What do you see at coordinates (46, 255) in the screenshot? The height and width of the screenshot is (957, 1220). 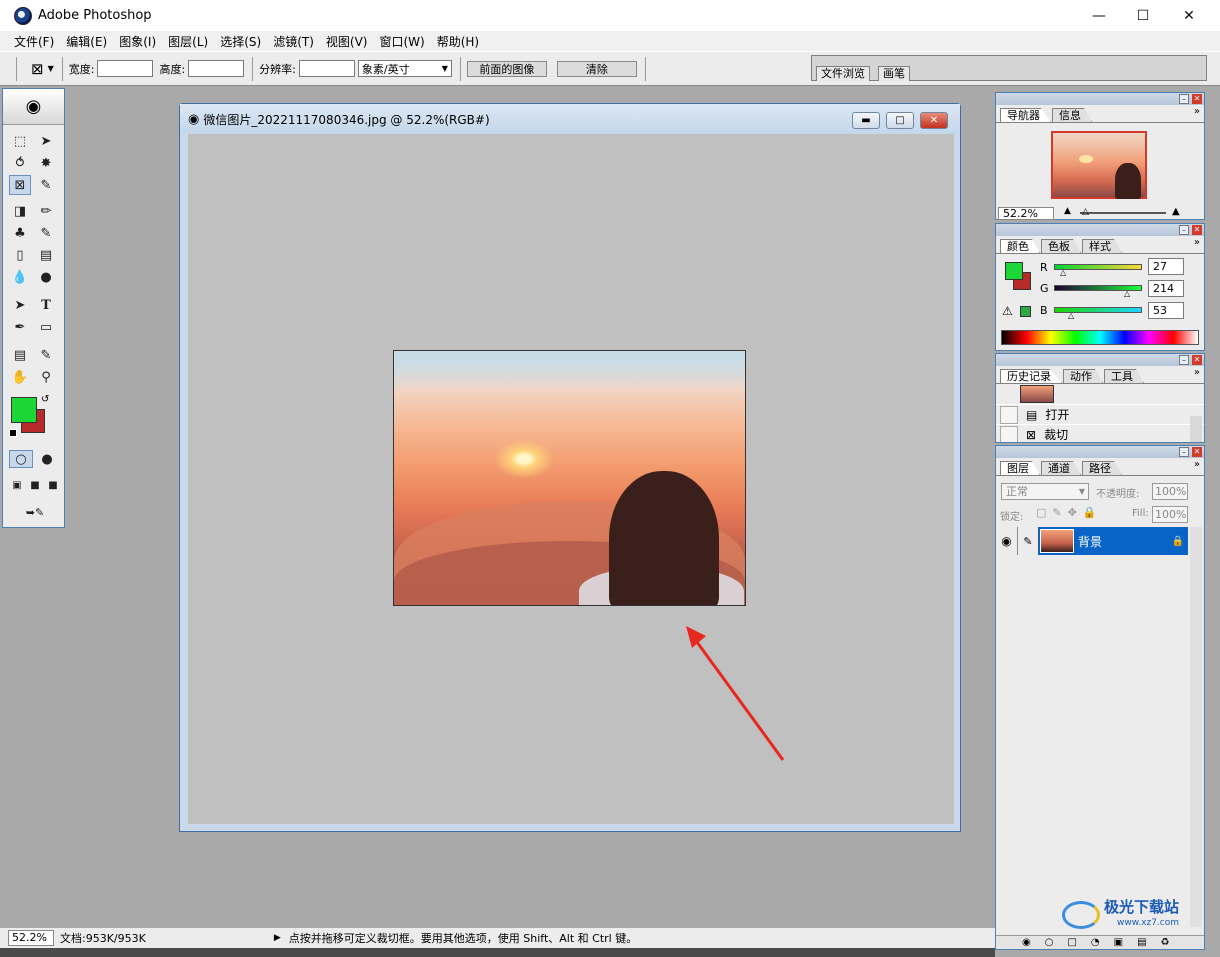 I see `gradient-tool-icon: ▤` at bounding box center [46, 255].